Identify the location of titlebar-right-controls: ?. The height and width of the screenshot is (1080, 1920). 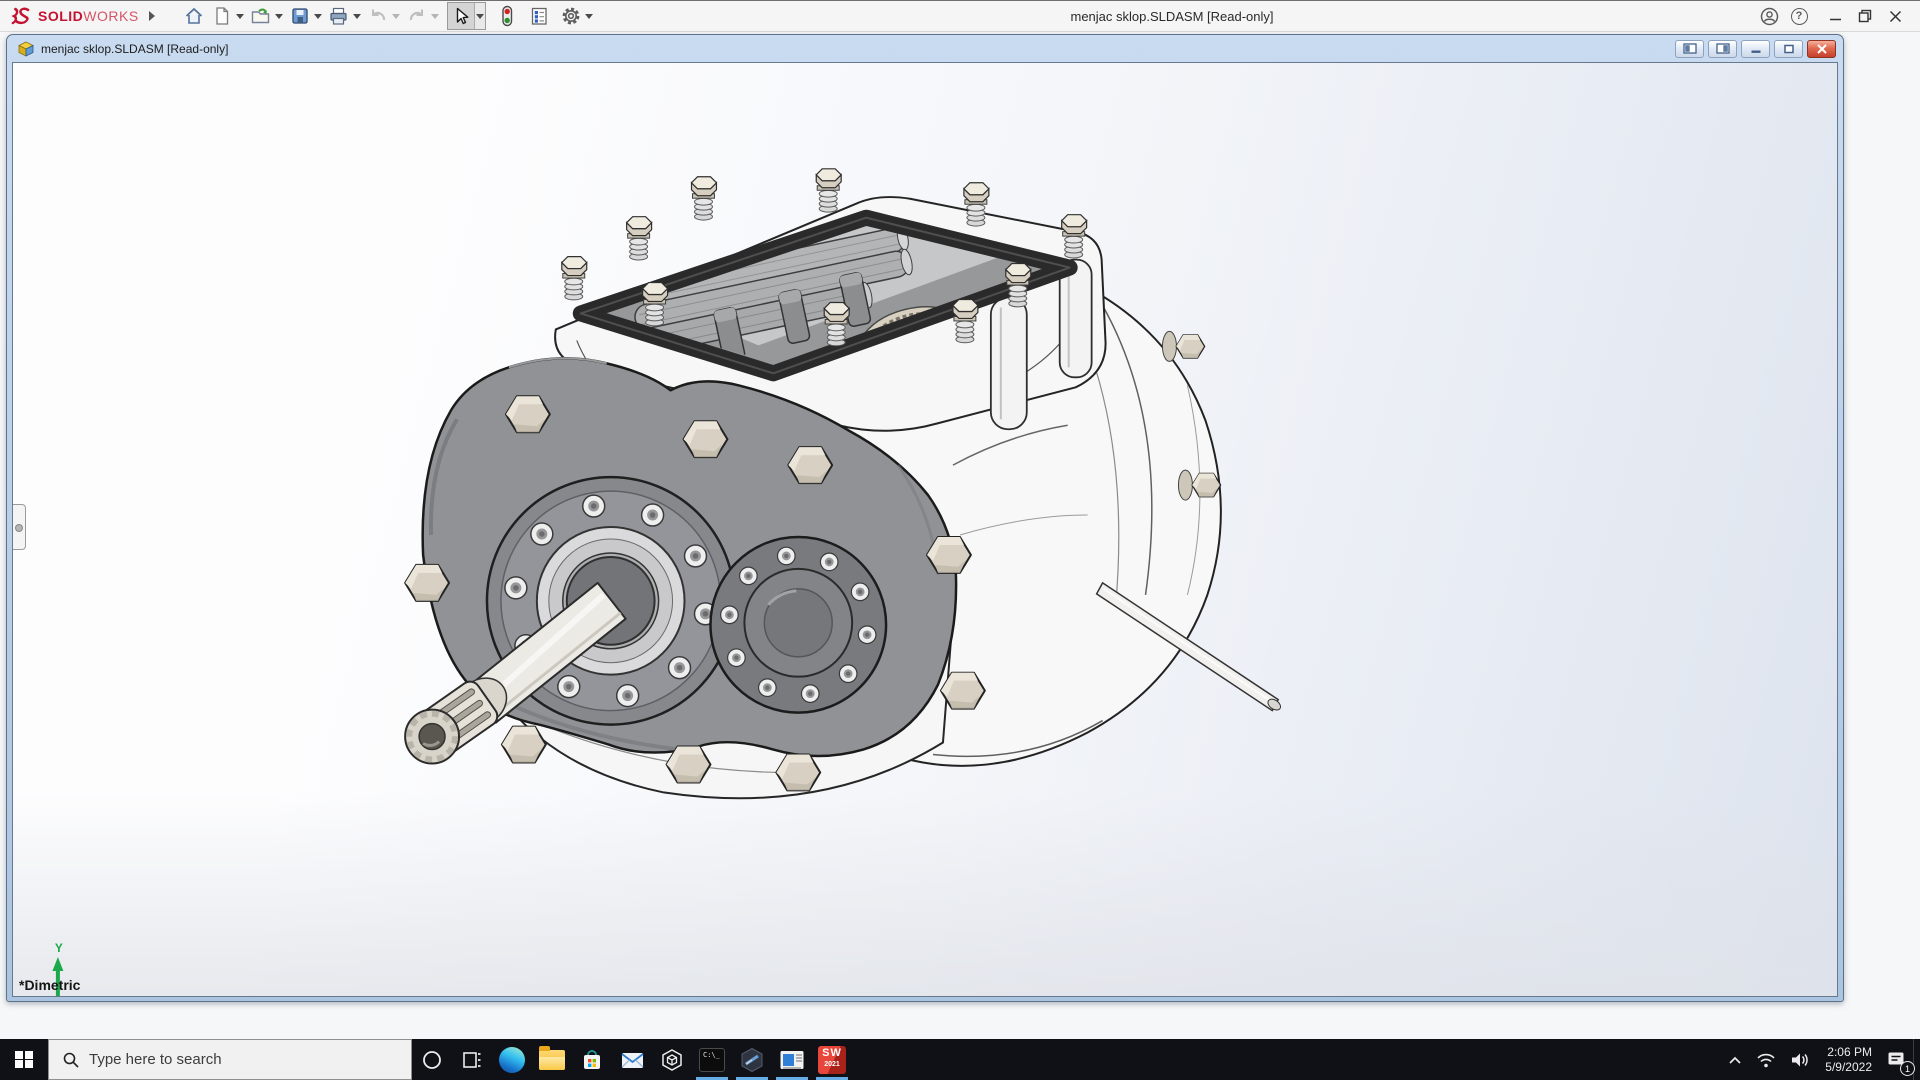
(1832, 16).